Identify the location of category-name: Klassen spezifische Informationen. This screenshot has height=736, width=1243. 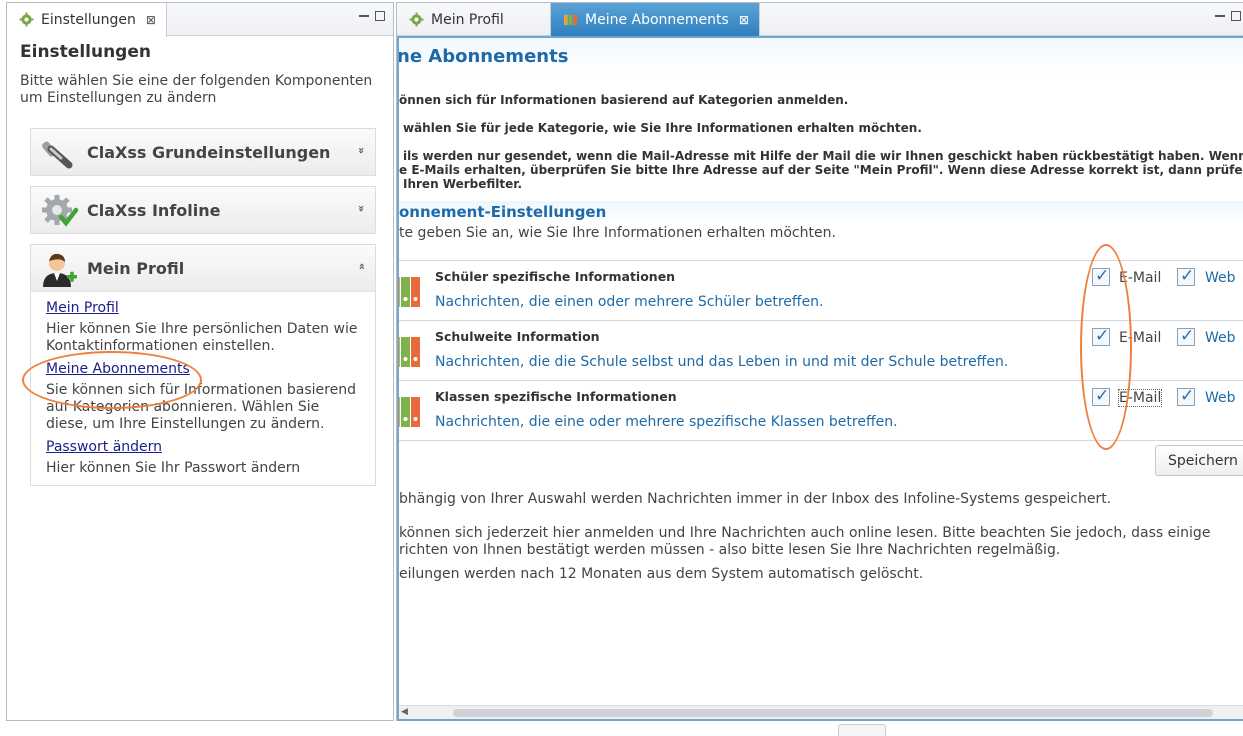
(556, 396).